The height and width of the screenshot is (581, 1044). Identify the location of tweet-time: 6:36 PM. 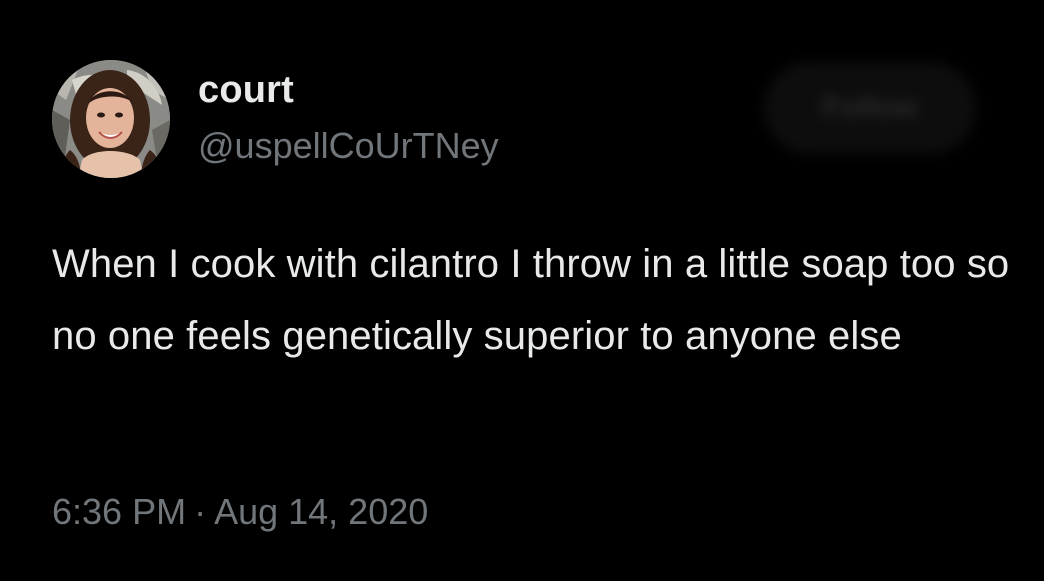
(119, 511).